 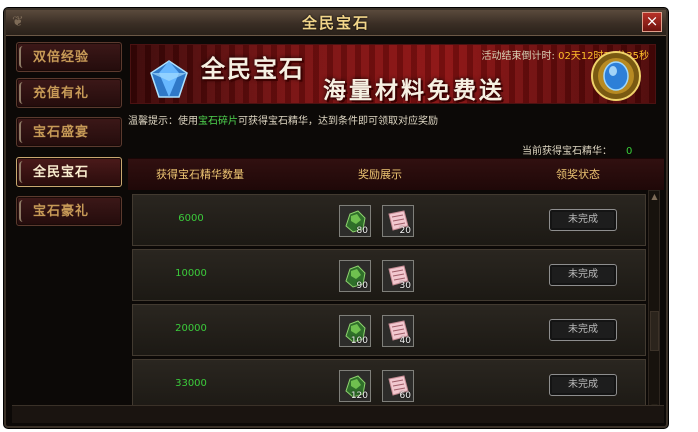 I want to click on item-quantity: 40, so click(x=405, y=341).